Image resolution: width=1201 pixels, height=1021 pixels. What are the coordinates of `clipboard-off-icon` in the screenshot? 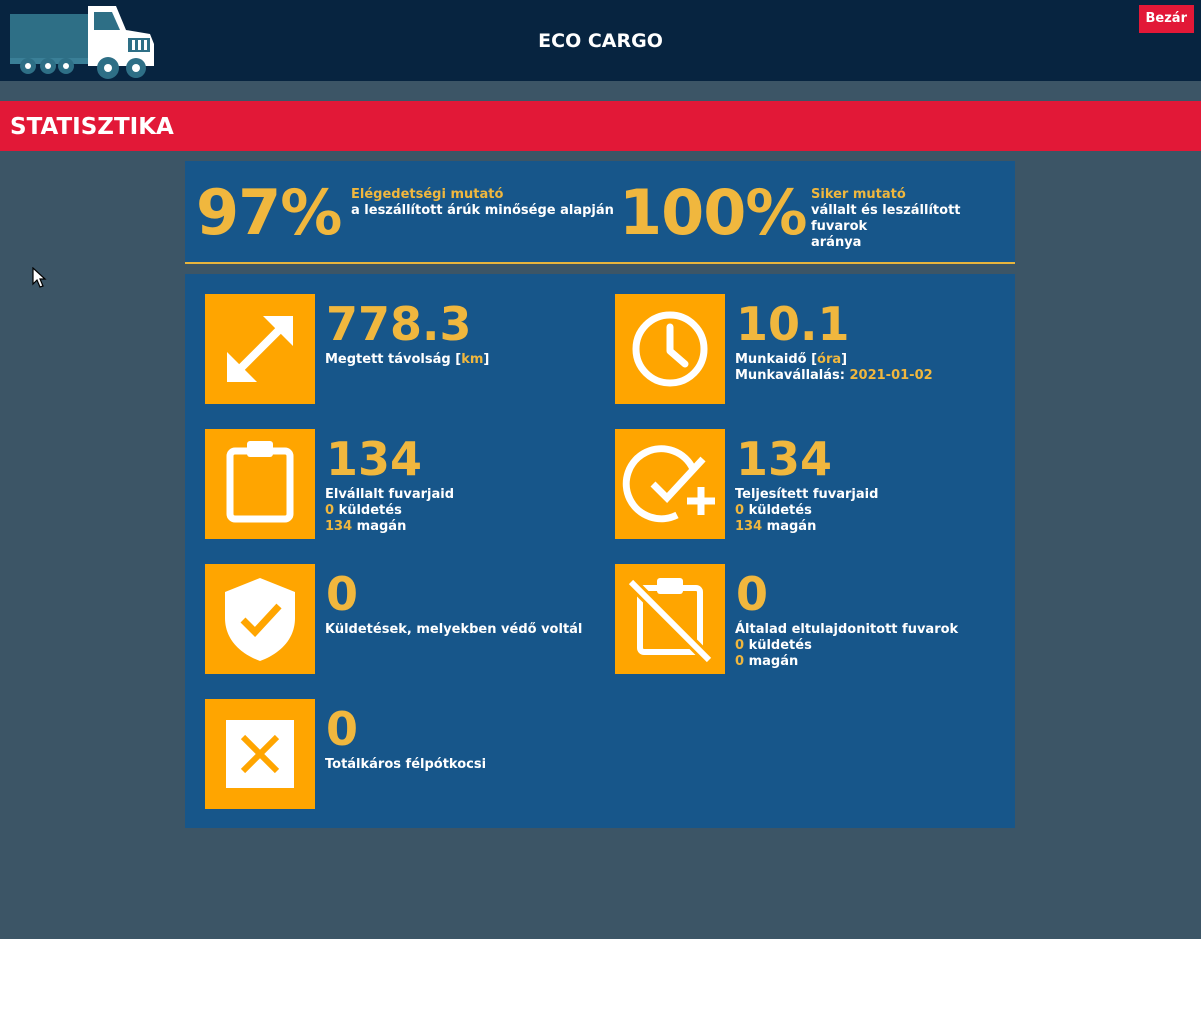 It's located at (670, 621).